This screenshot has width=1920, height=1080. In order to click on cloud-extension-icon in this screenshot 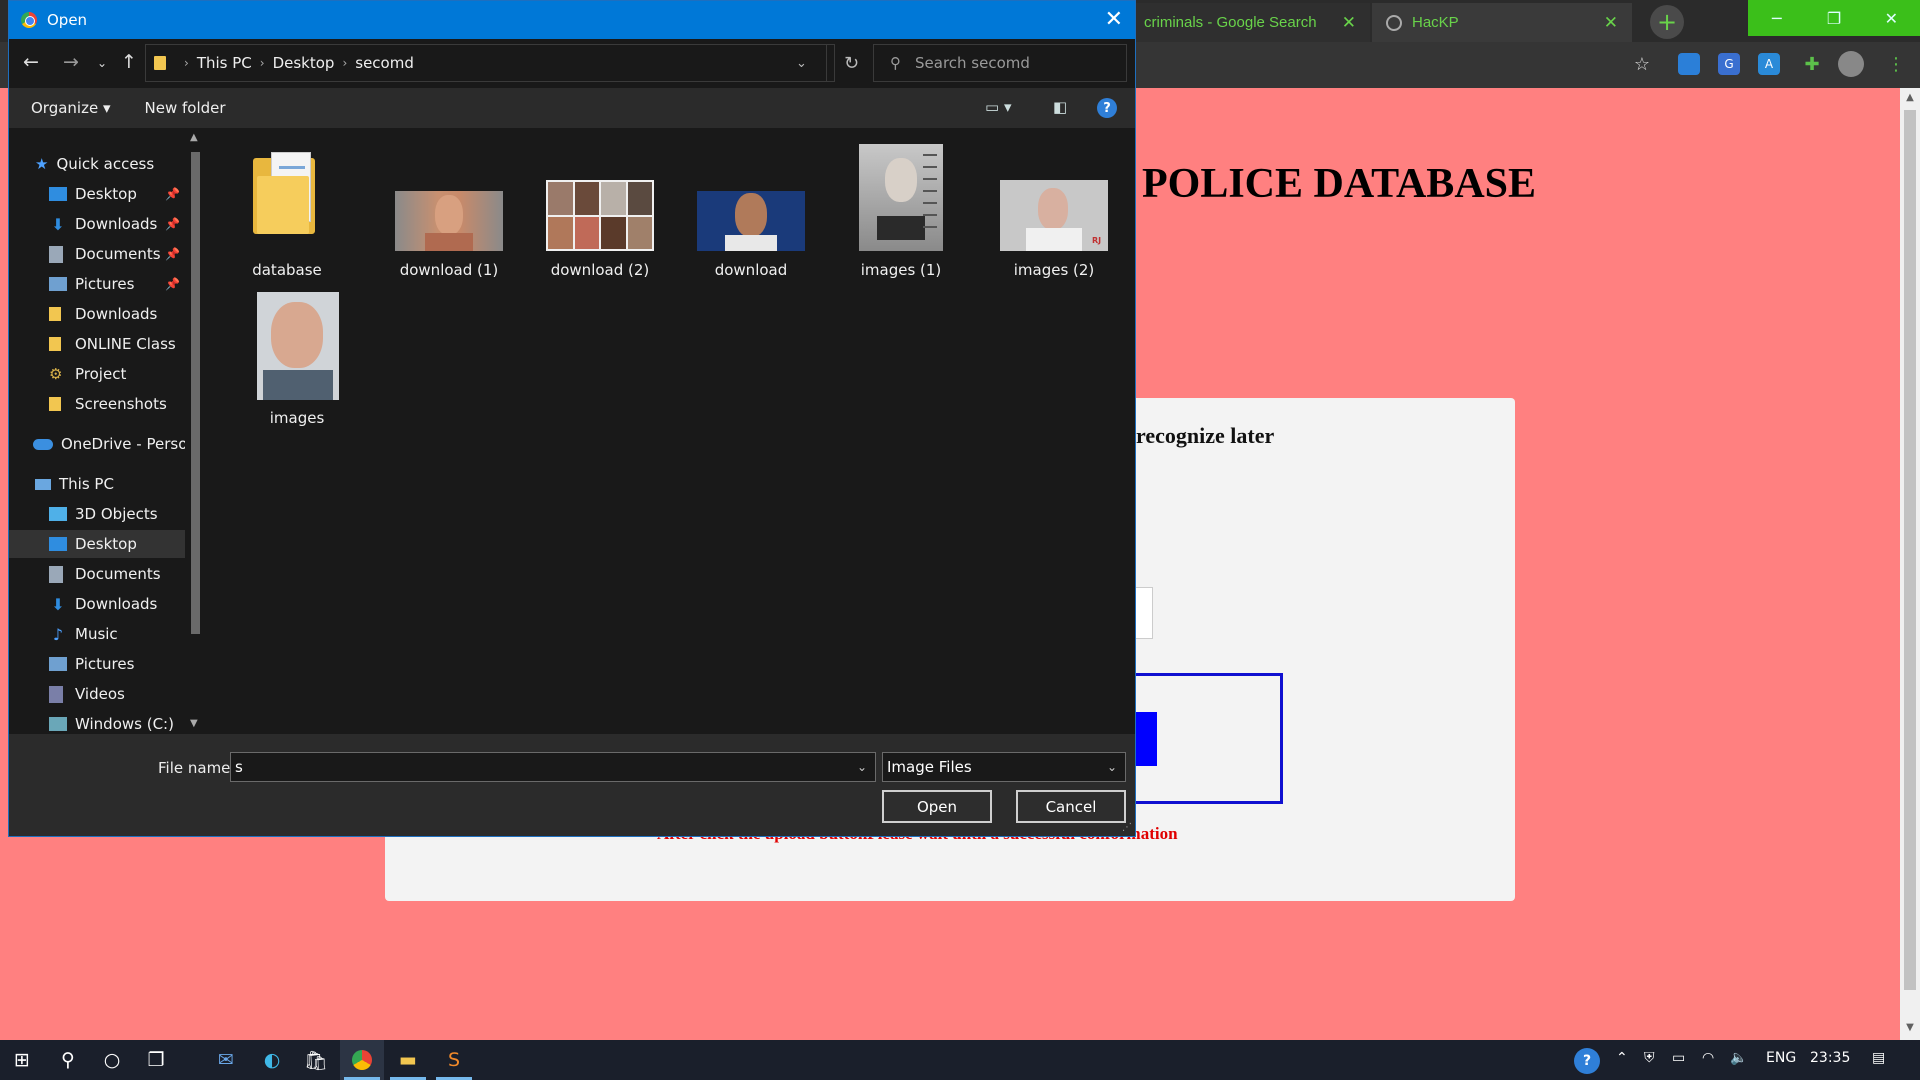, I will do `click(1689, 64)`.